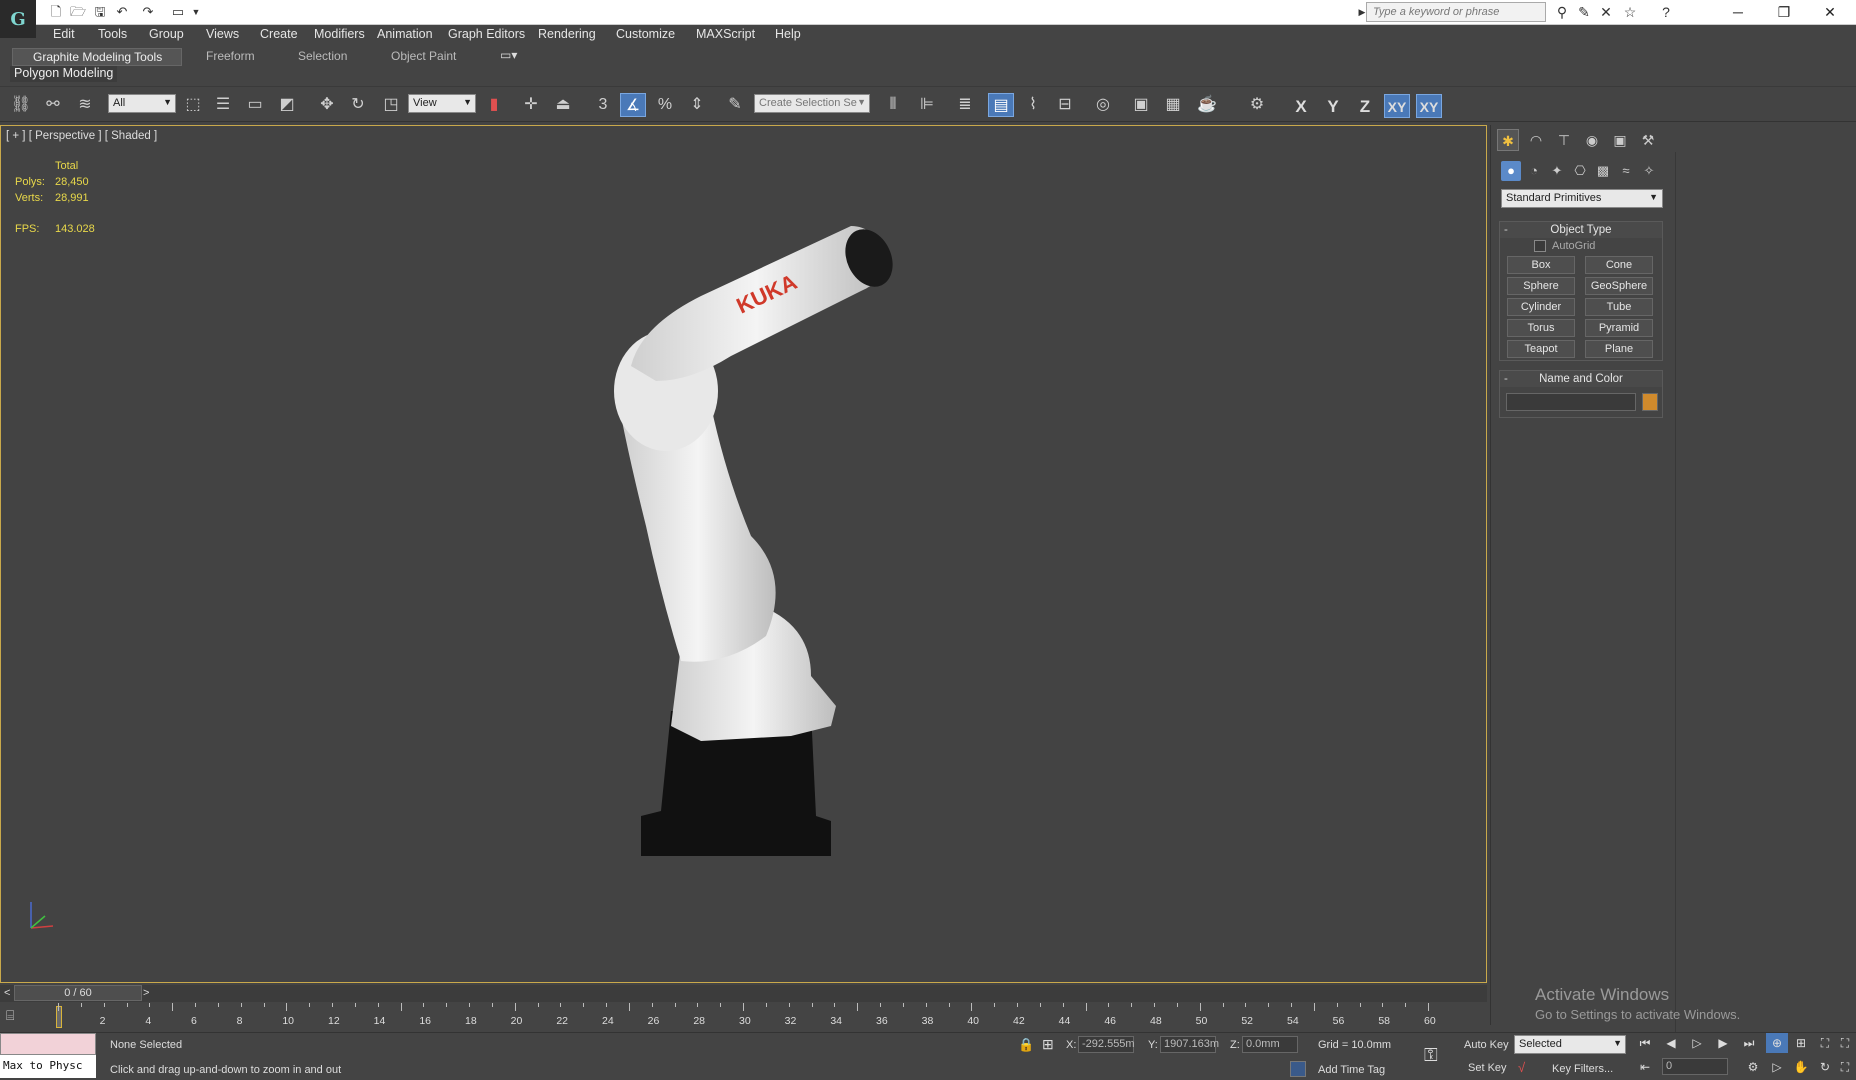 The image size is (1856, 1080). I want to click on time-prev-button: <, so click(7, 993).